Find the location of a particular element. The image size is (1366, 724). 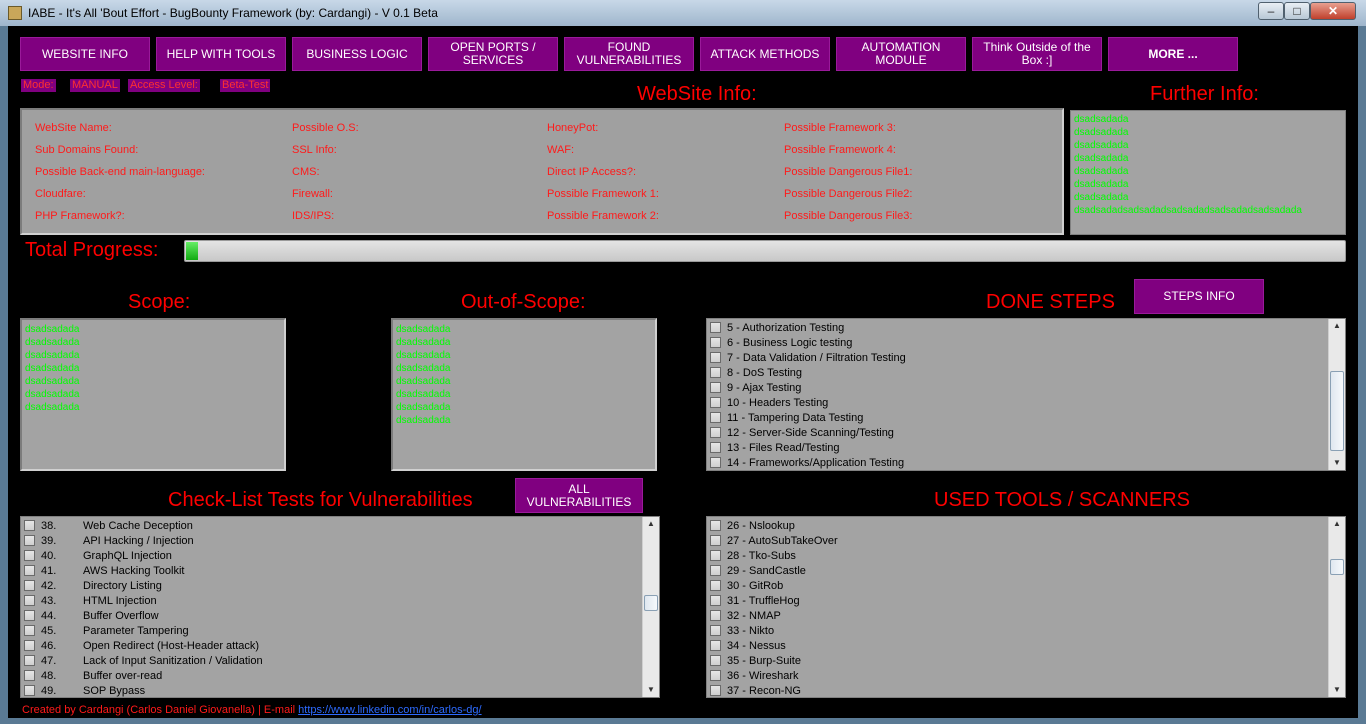

checklist-item: 49. SOP Bypass is located at coordinates (331, 690).